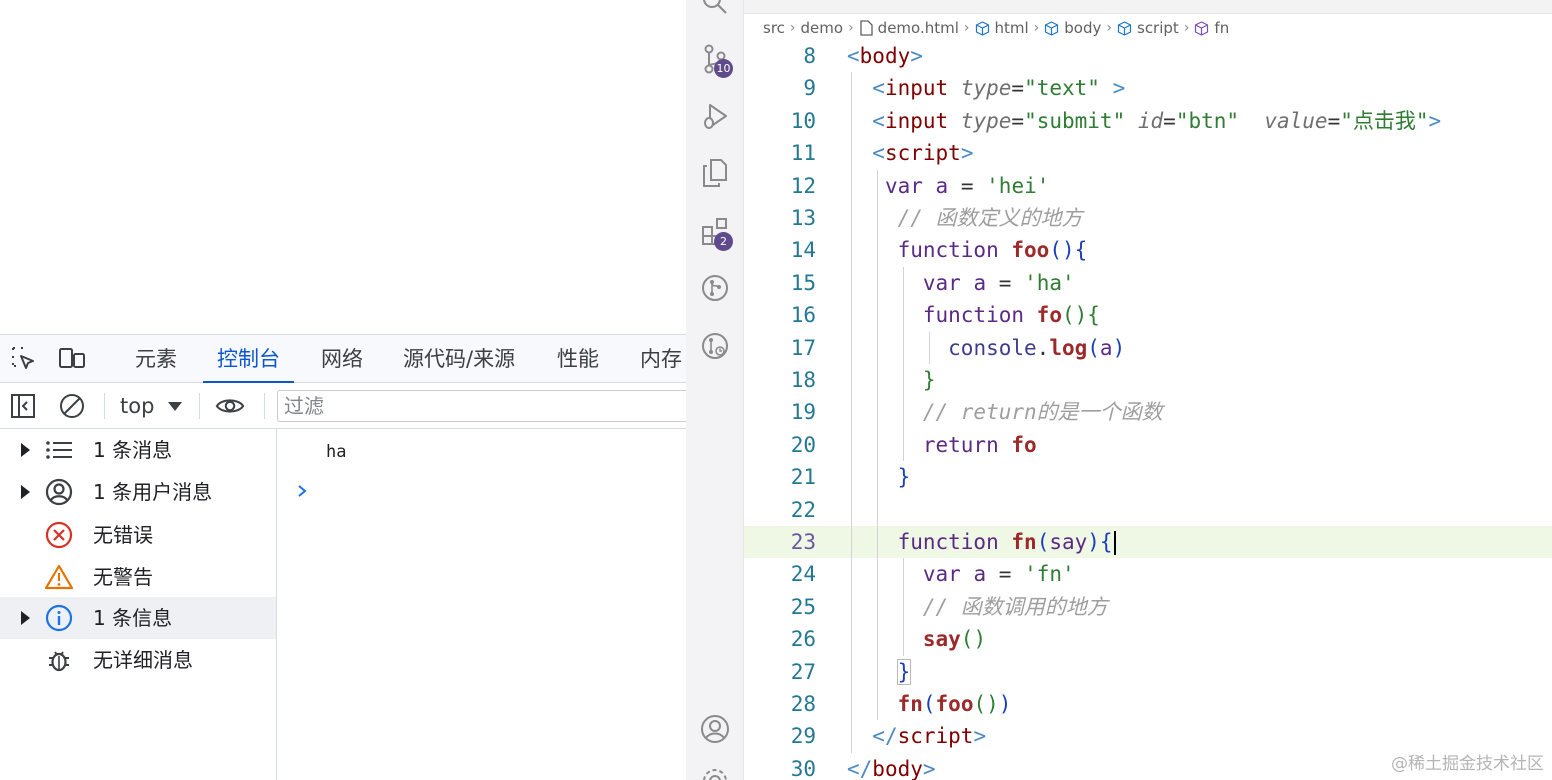 The image size is (1552, 780). I want to click on sidebar-item-info: 1 条信息, so click(138, 618).